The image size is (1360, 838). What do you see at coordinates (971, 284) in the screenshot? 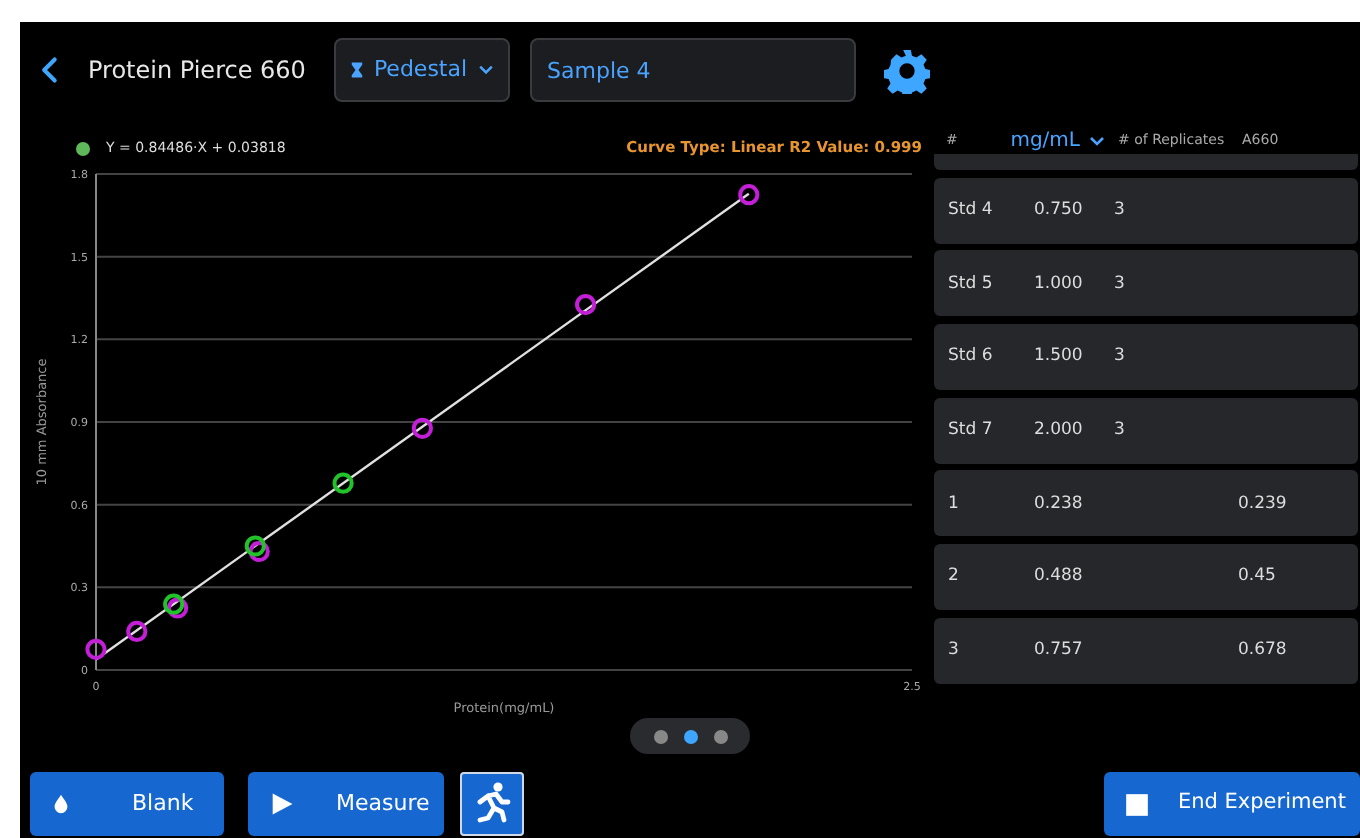
I see `row-id: Std 5` at bounding box center [971, 284].